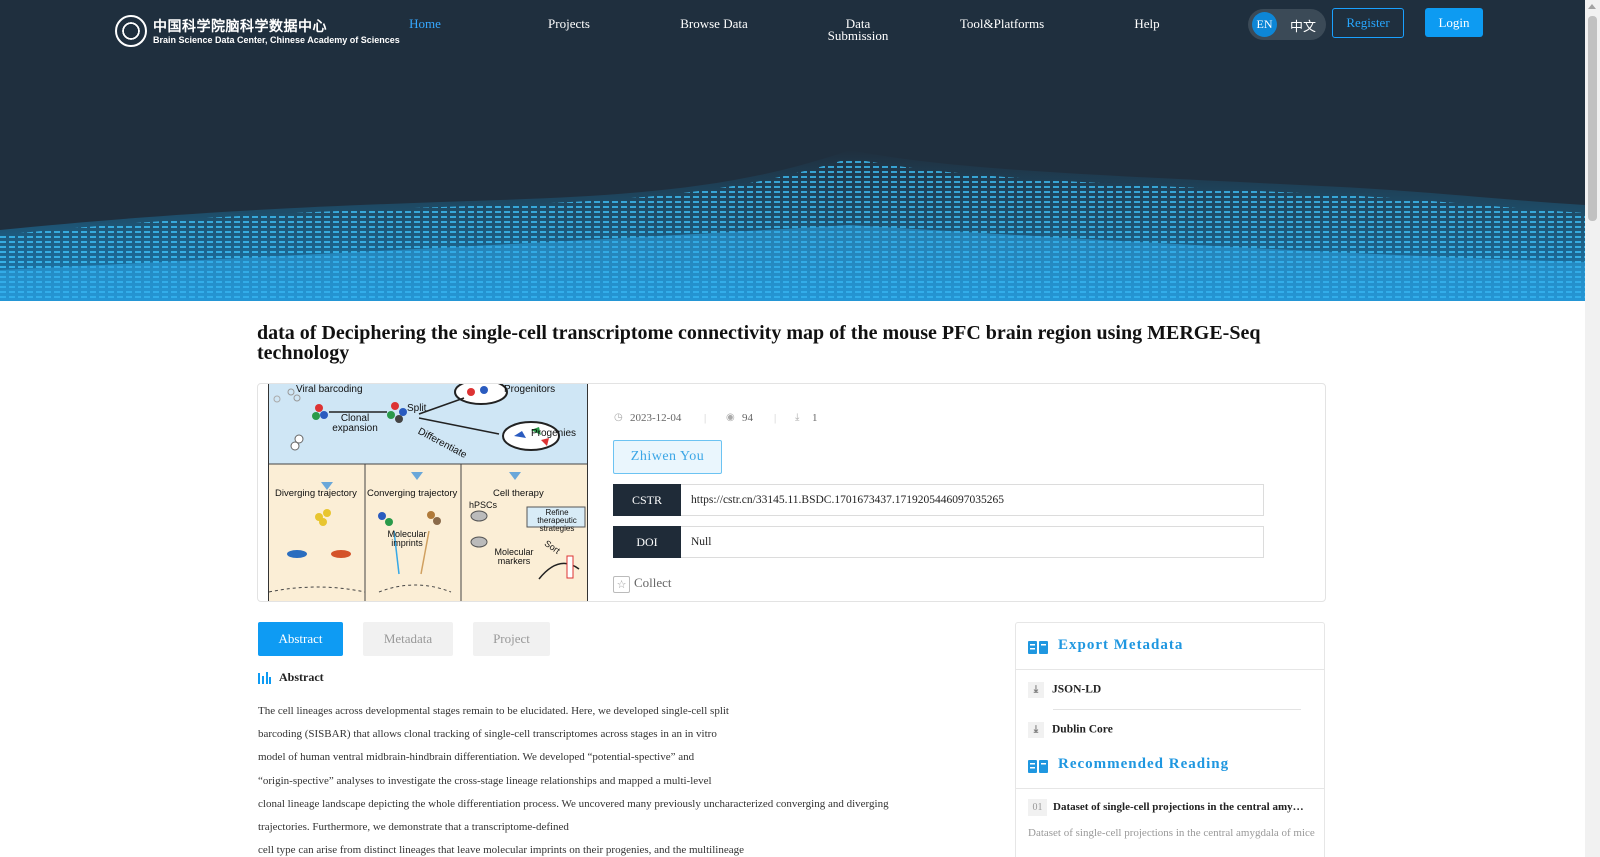  What do you see at coordinates (316, 493) in the screenshot?
I see `figure-label-diverging: Diverging trajectory` at bounding box center [316, 493].